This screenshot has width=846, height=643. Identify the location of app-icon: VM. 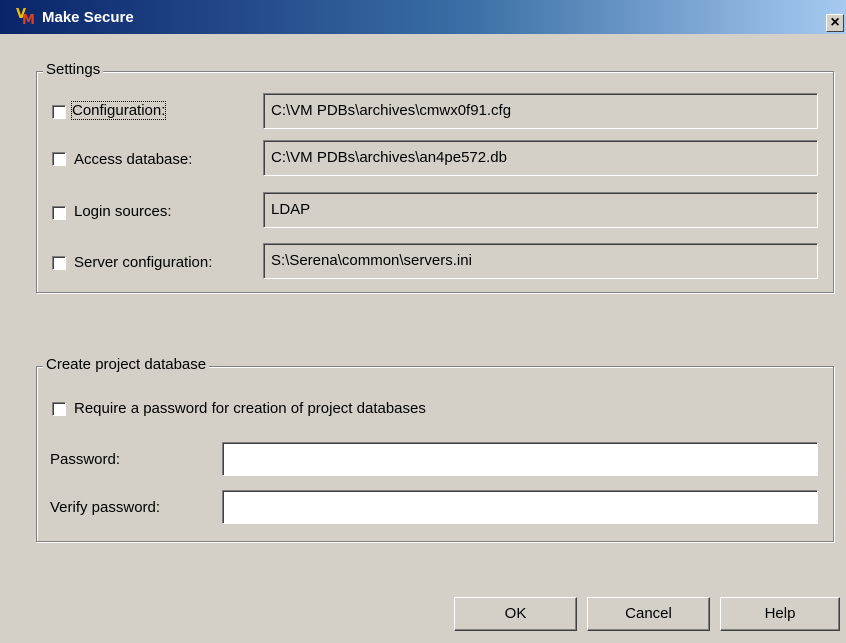
(25, 17).